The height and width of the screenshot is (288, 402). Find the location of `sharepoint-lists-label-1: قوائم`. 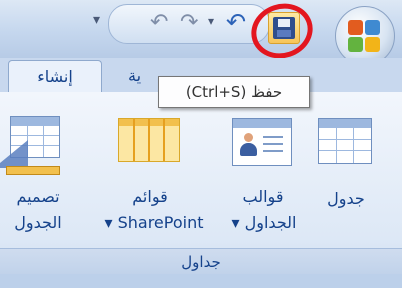

sharepoint-lists-label-1: قوائم is located at coordinates (150, 196).